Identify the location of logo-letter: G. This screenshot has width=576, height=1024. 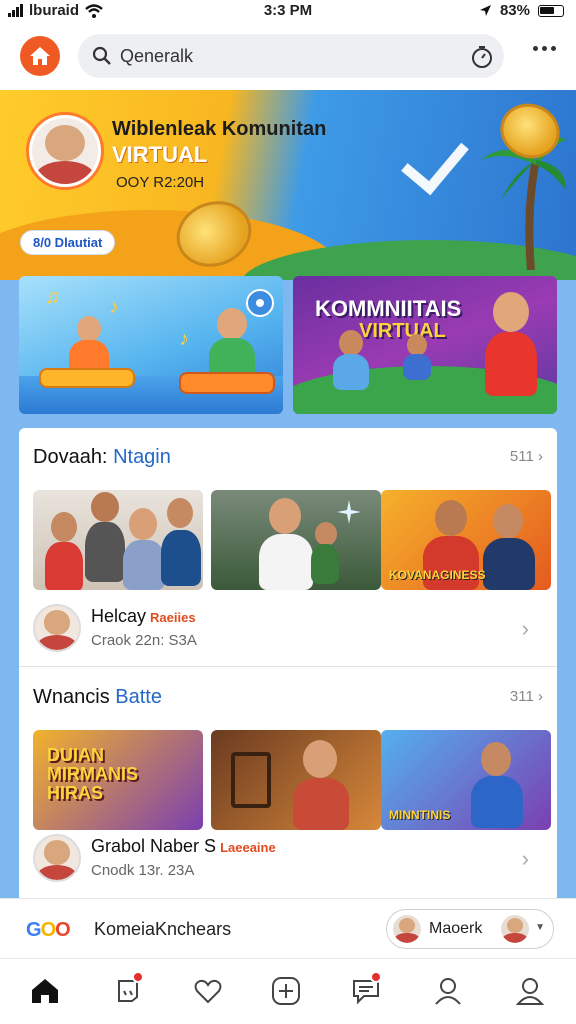
(34, 930).